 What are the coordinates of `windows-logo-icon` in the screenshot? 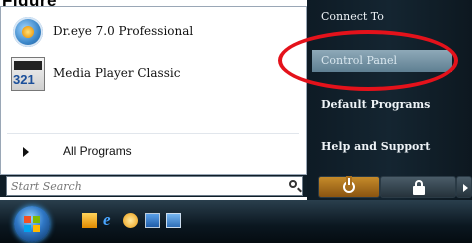 It's located at (32, 224).